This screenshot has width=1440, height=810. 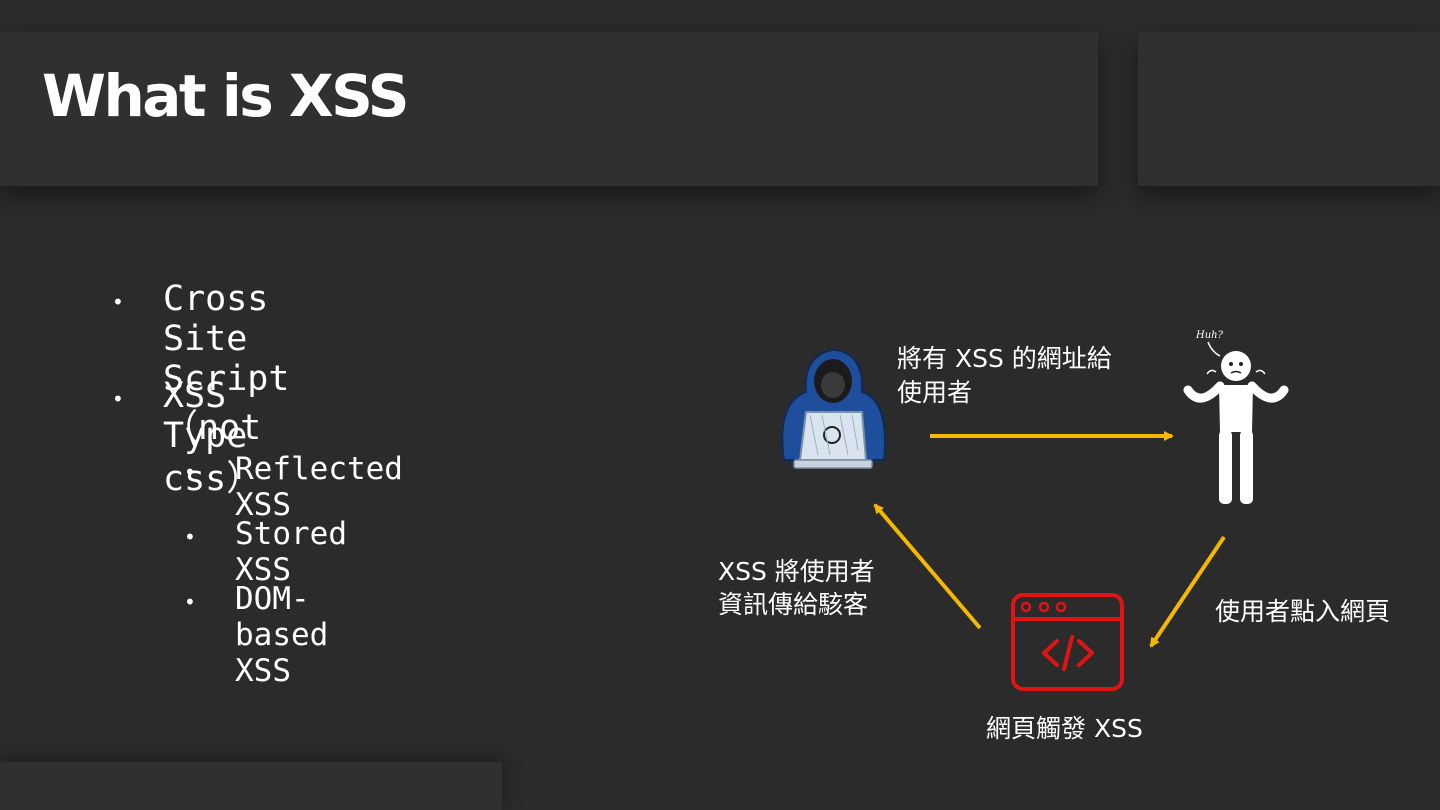 I want to click on bottom-bar-decoration, so click(x=251, y=786).